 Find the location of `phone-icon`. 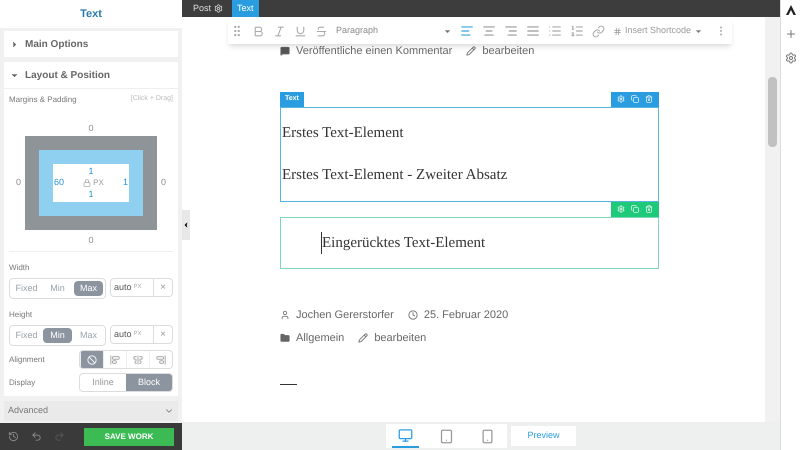

phone-icon is located at coordinates (488, 436).